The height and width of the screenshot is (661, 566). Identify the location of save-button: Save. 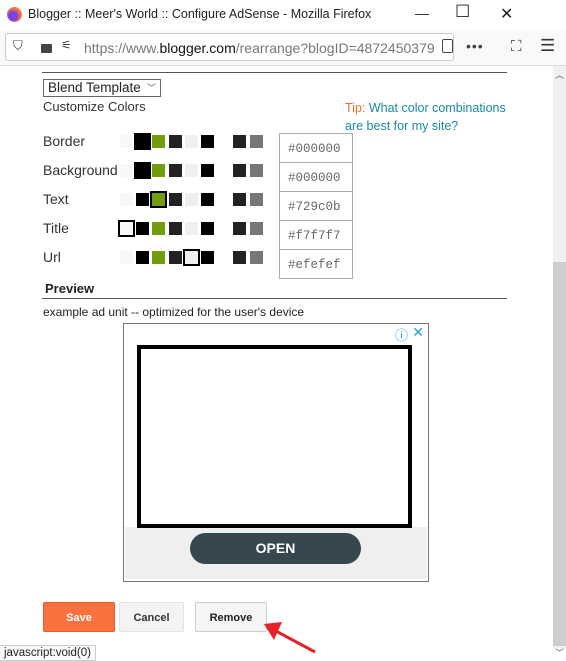
(79, 617).